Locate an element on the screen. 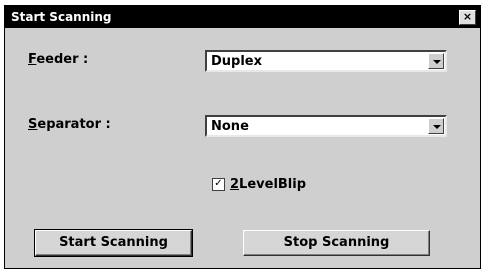  feeder-label-text: eeder : is located at coordinates (62, 59).